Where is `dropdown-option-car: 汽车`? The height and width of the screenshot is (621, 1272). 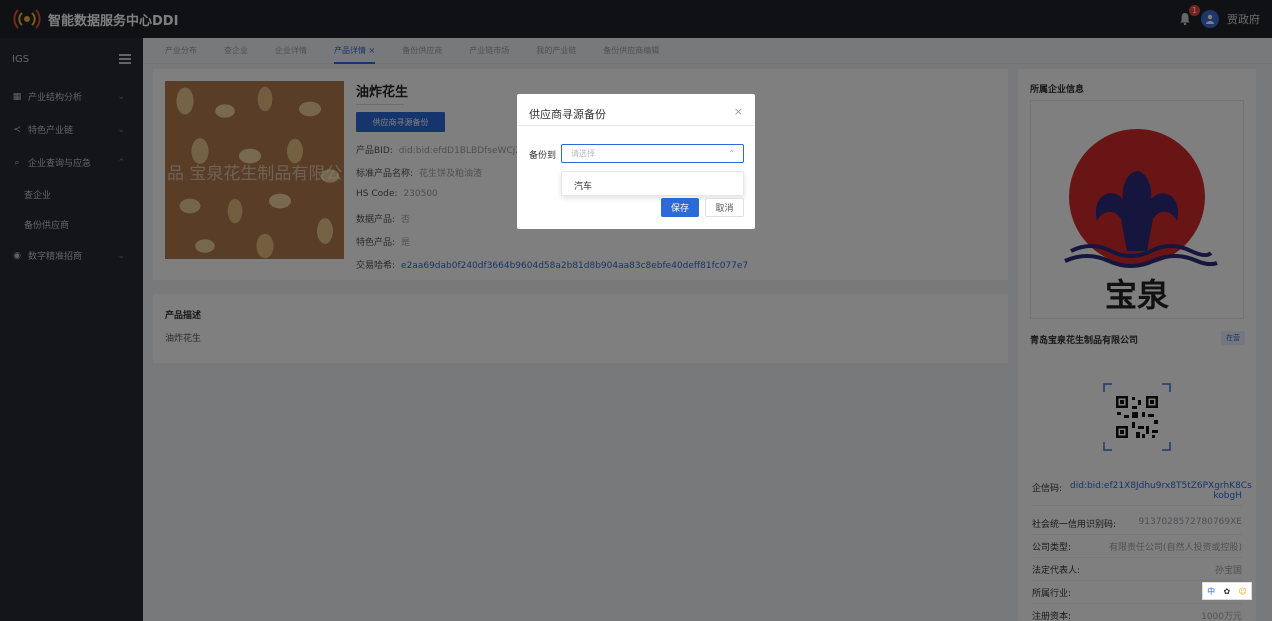 dropdown-option-car: 汽车 is located at coordinates (583, 185).